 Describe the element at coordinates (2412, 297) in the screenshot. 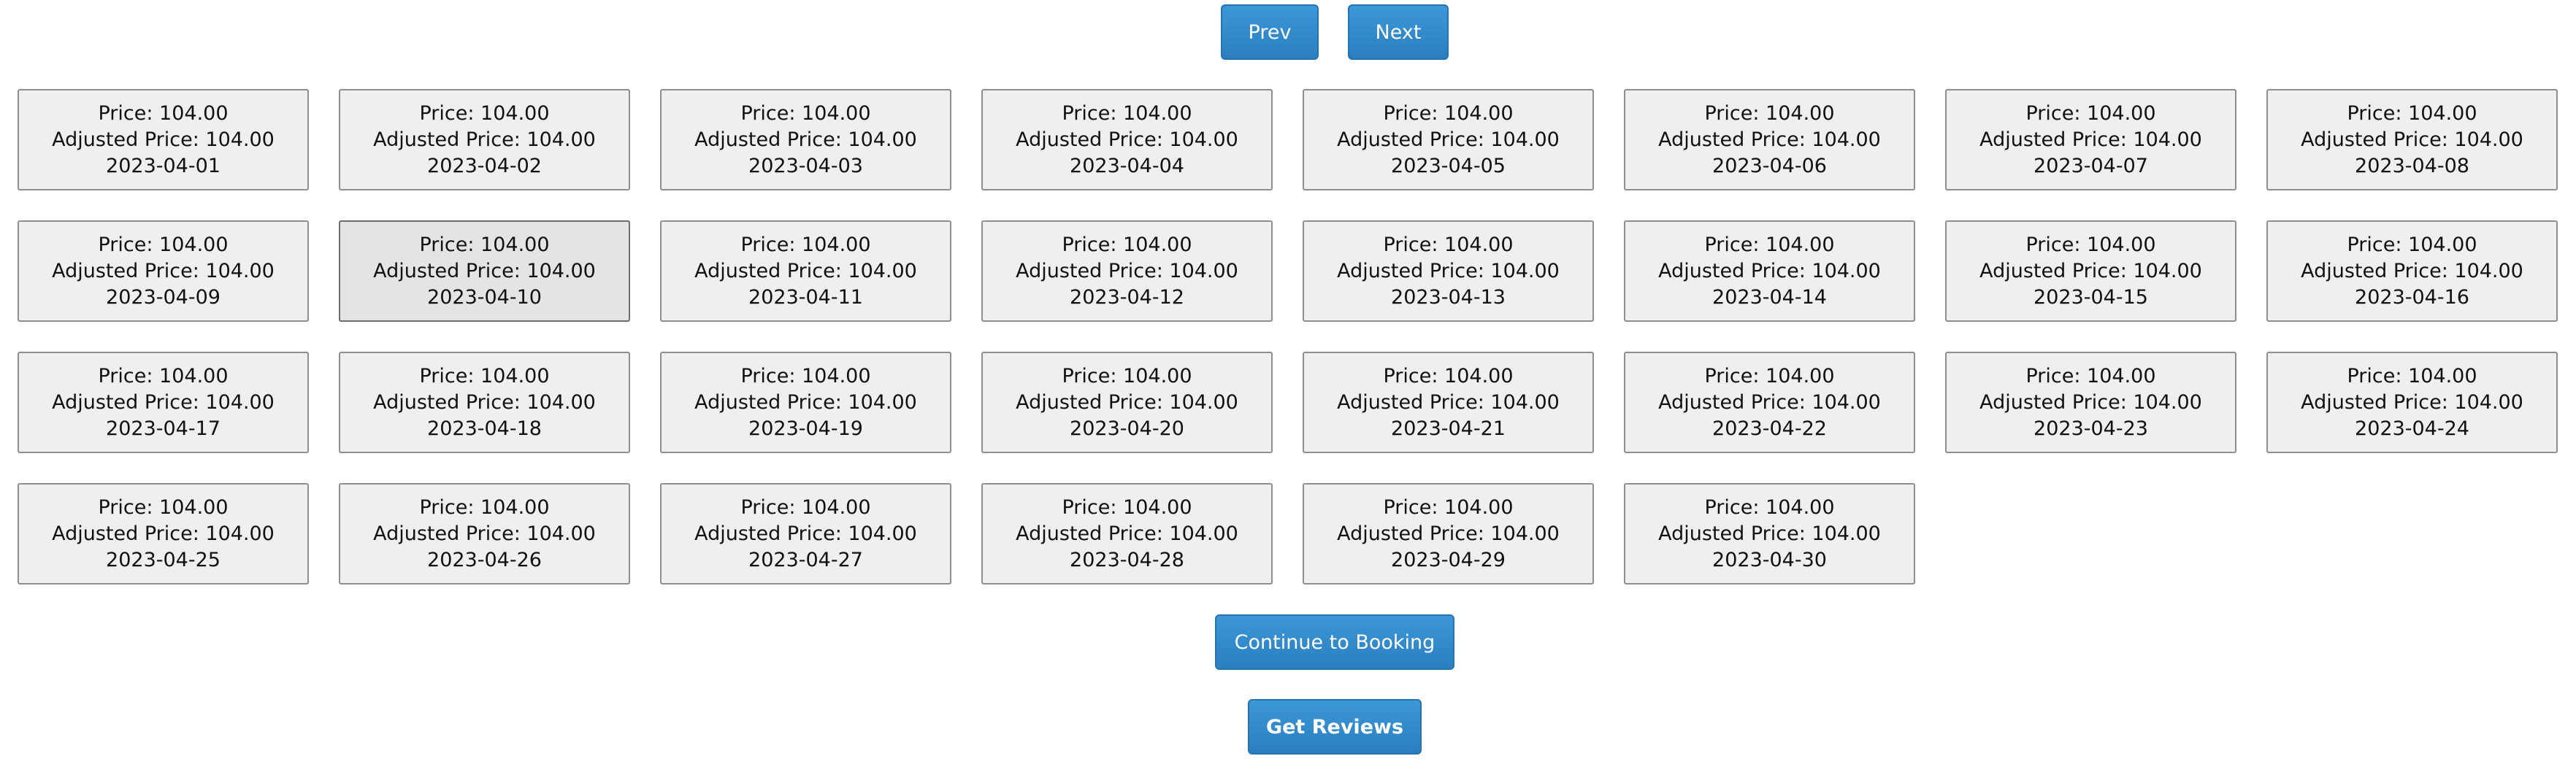

I see `date-text: 2023-04-16` at that location.